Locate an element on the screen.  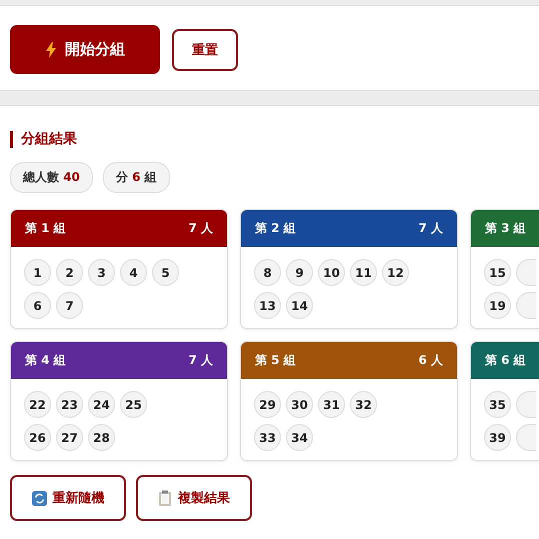
member-chip: 2 is located at coordinates (69, 272).